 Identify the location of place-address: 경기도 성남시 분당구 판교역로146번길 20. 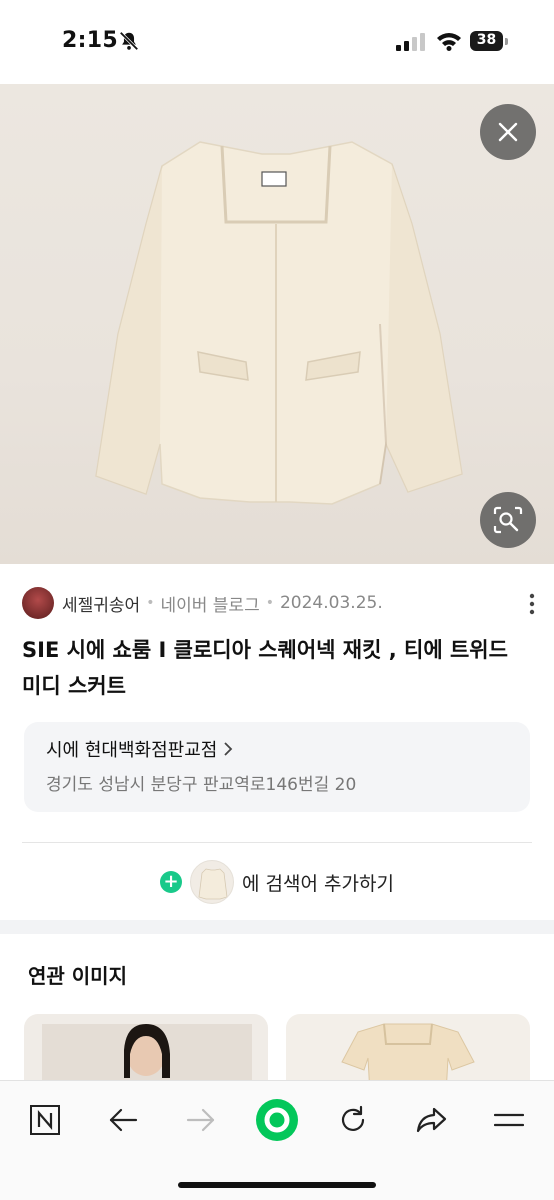
(201, 785).